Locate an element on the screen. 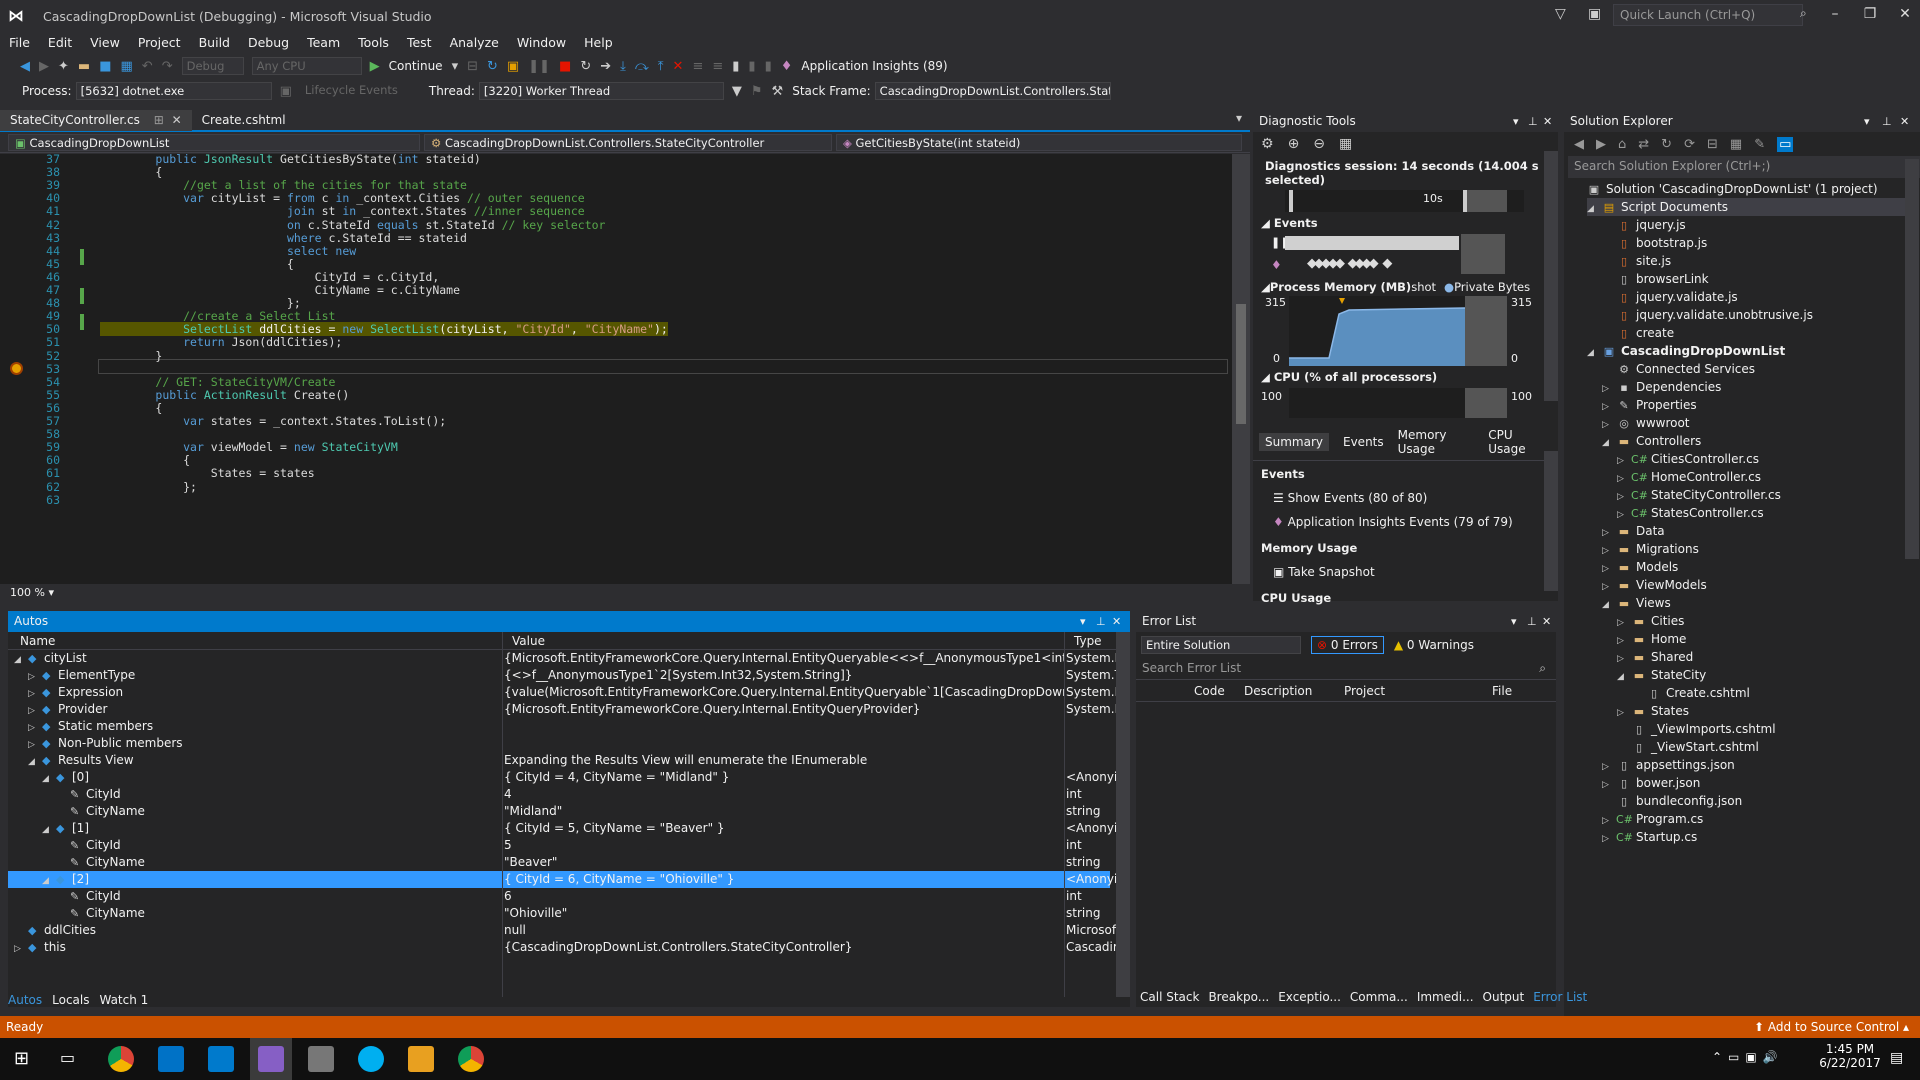 This screenshot has width=1920, height=1080. tree-item: ◢ ▬ StateCity is located at coordinates (1661, 675).